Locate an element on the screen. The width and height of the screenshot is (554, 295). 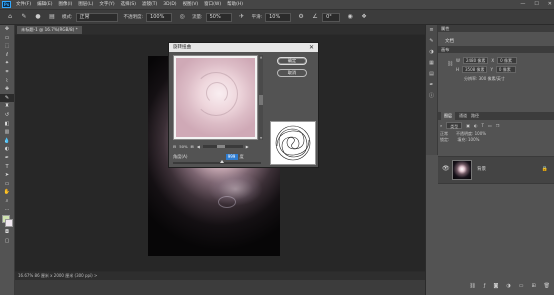
new-layer-icon: ⊞ is located at coordinates (533, 286).